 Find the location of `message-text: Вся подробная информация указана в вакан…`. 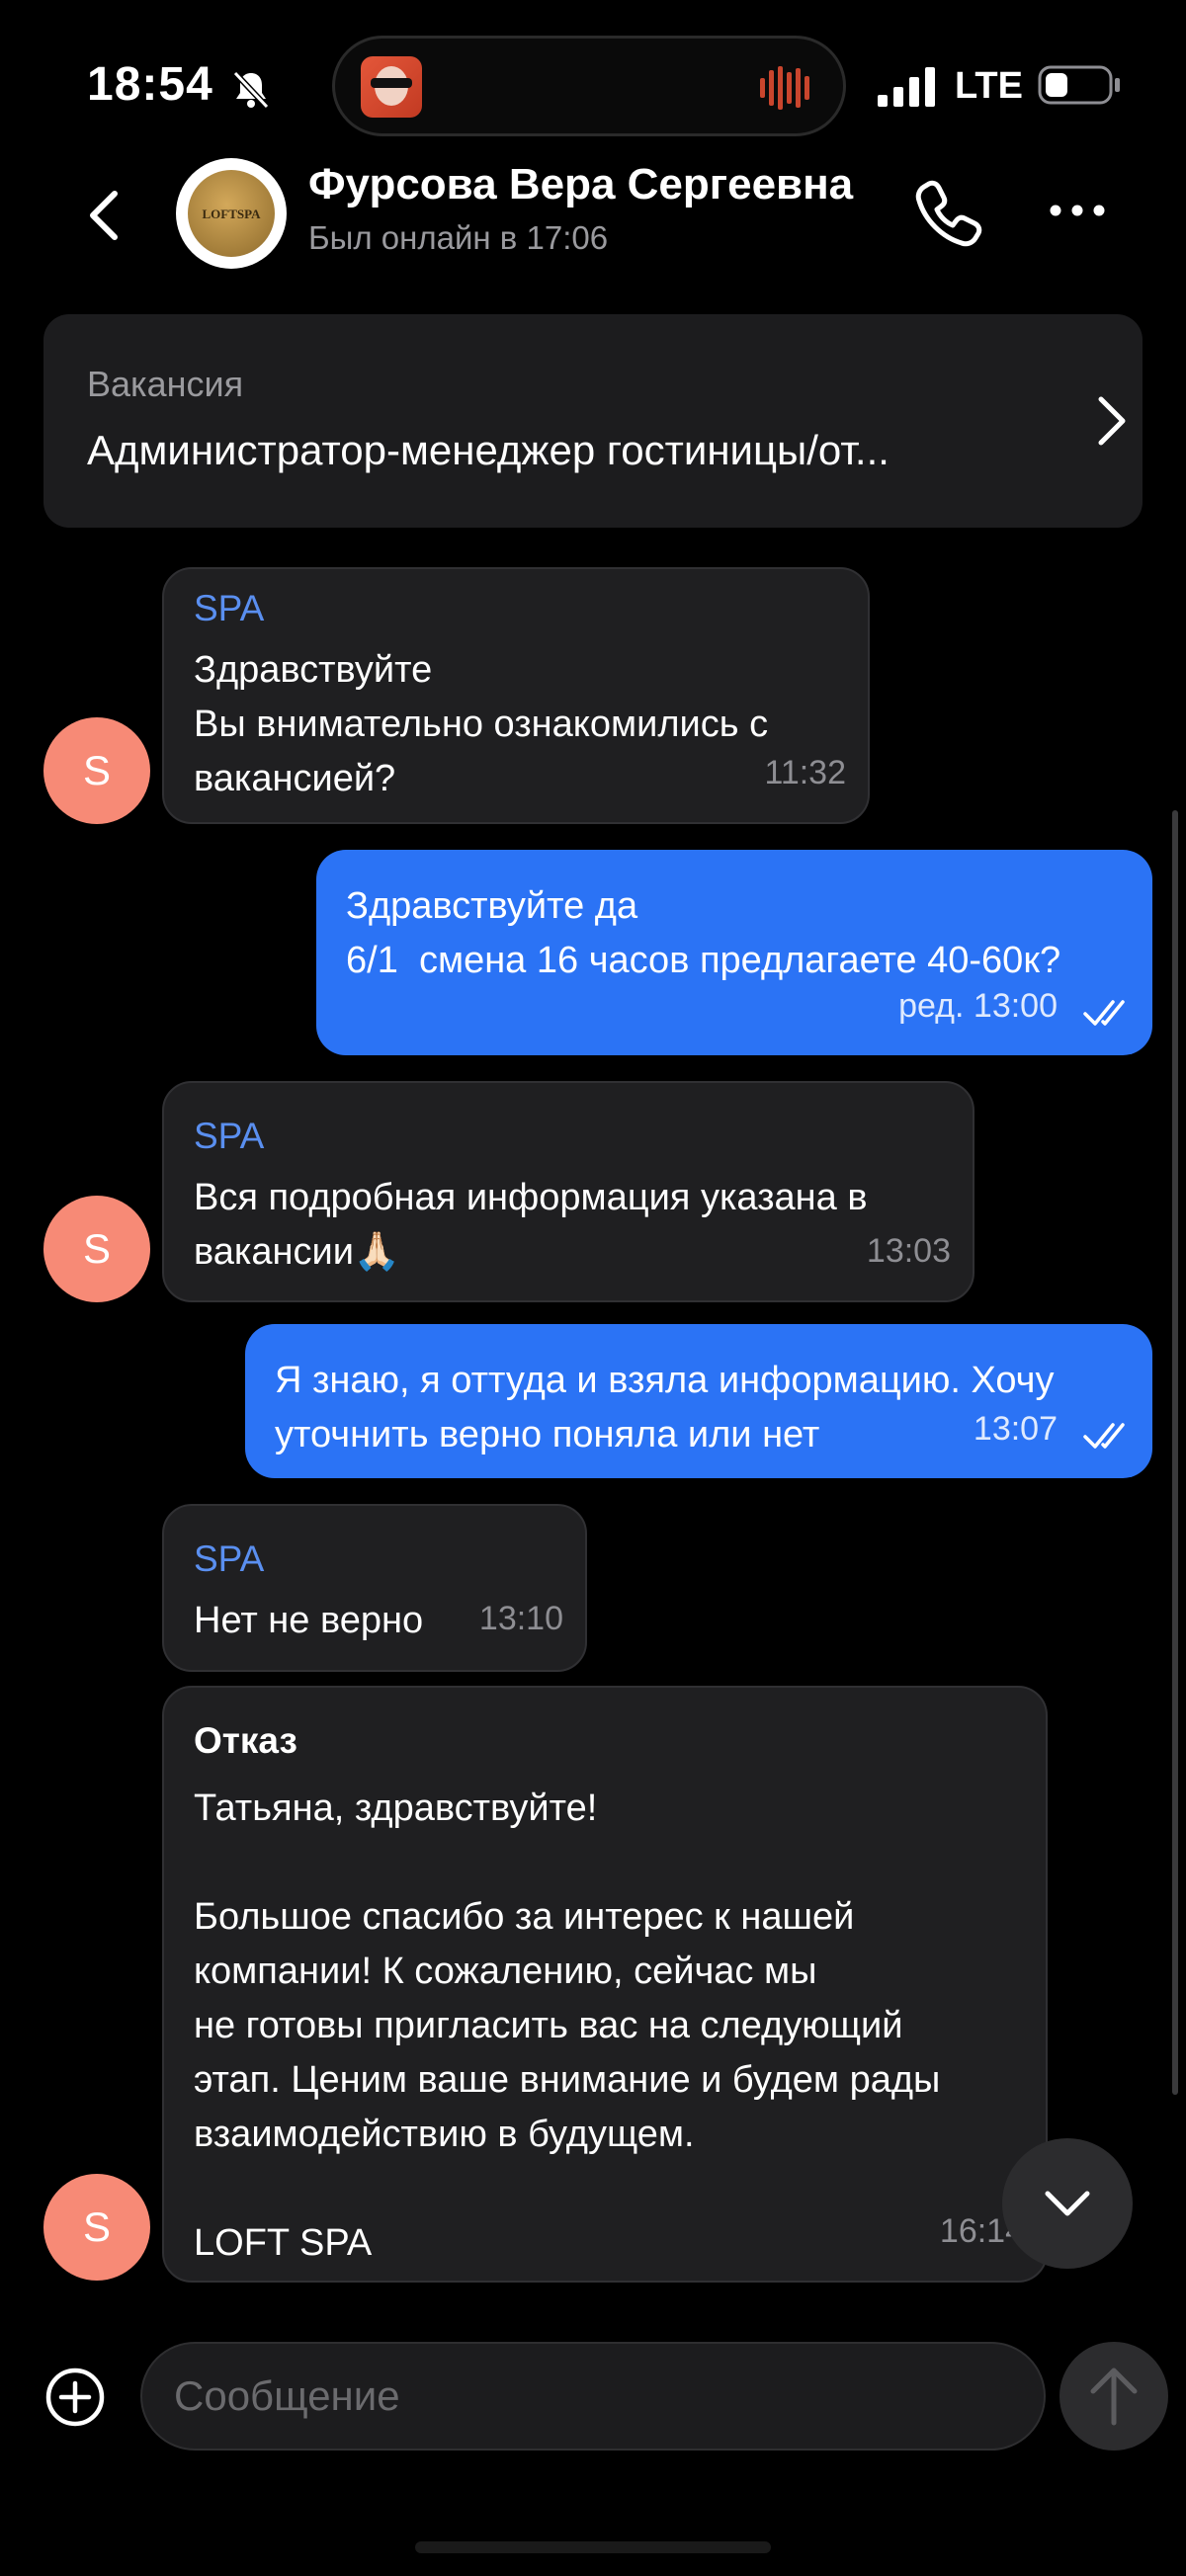

message-text: Вся подробная информация указана в вакан… is located at coordinates (531, 1225).